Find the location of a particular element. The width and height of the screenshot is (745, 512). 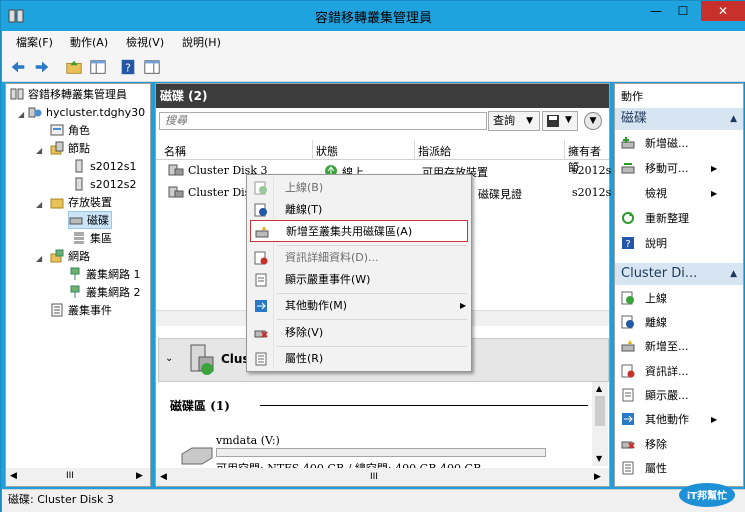

remove-icon is located at coordinates (628, 445).